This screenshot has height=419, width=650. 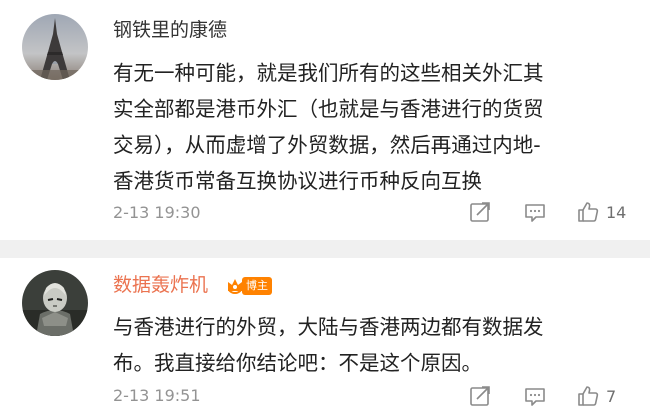 What do you see at coordinates (160, 285) in the screenshot?
I see `username: 数据轰炸机` at bounding box center [160, 285].